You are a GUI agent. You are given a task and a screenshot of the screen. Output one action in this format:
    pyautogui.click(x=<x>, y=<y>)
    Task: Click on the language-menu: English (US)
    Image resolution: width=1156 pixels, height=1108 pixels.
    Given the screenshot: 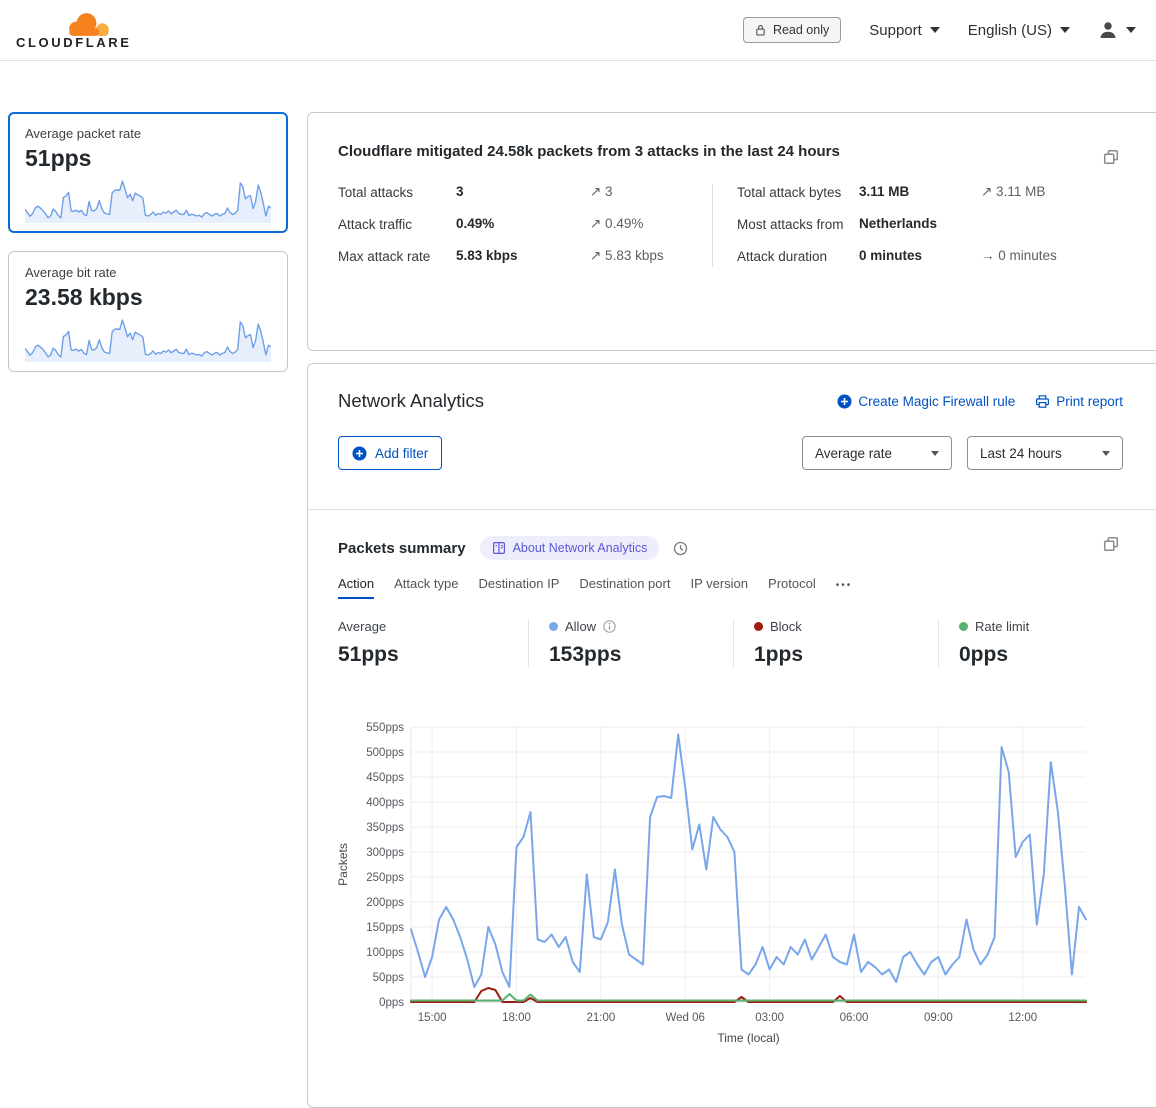 What is the action you would take?
    pyautogui.click(x=1019, y=30)
    